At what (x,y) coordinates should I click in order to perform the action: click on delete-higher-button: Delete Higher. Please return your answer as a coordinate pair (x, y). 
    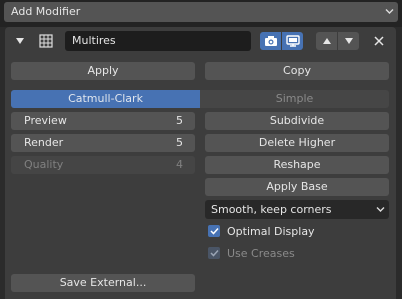
    Looking at the image, I should click on (297, 143).